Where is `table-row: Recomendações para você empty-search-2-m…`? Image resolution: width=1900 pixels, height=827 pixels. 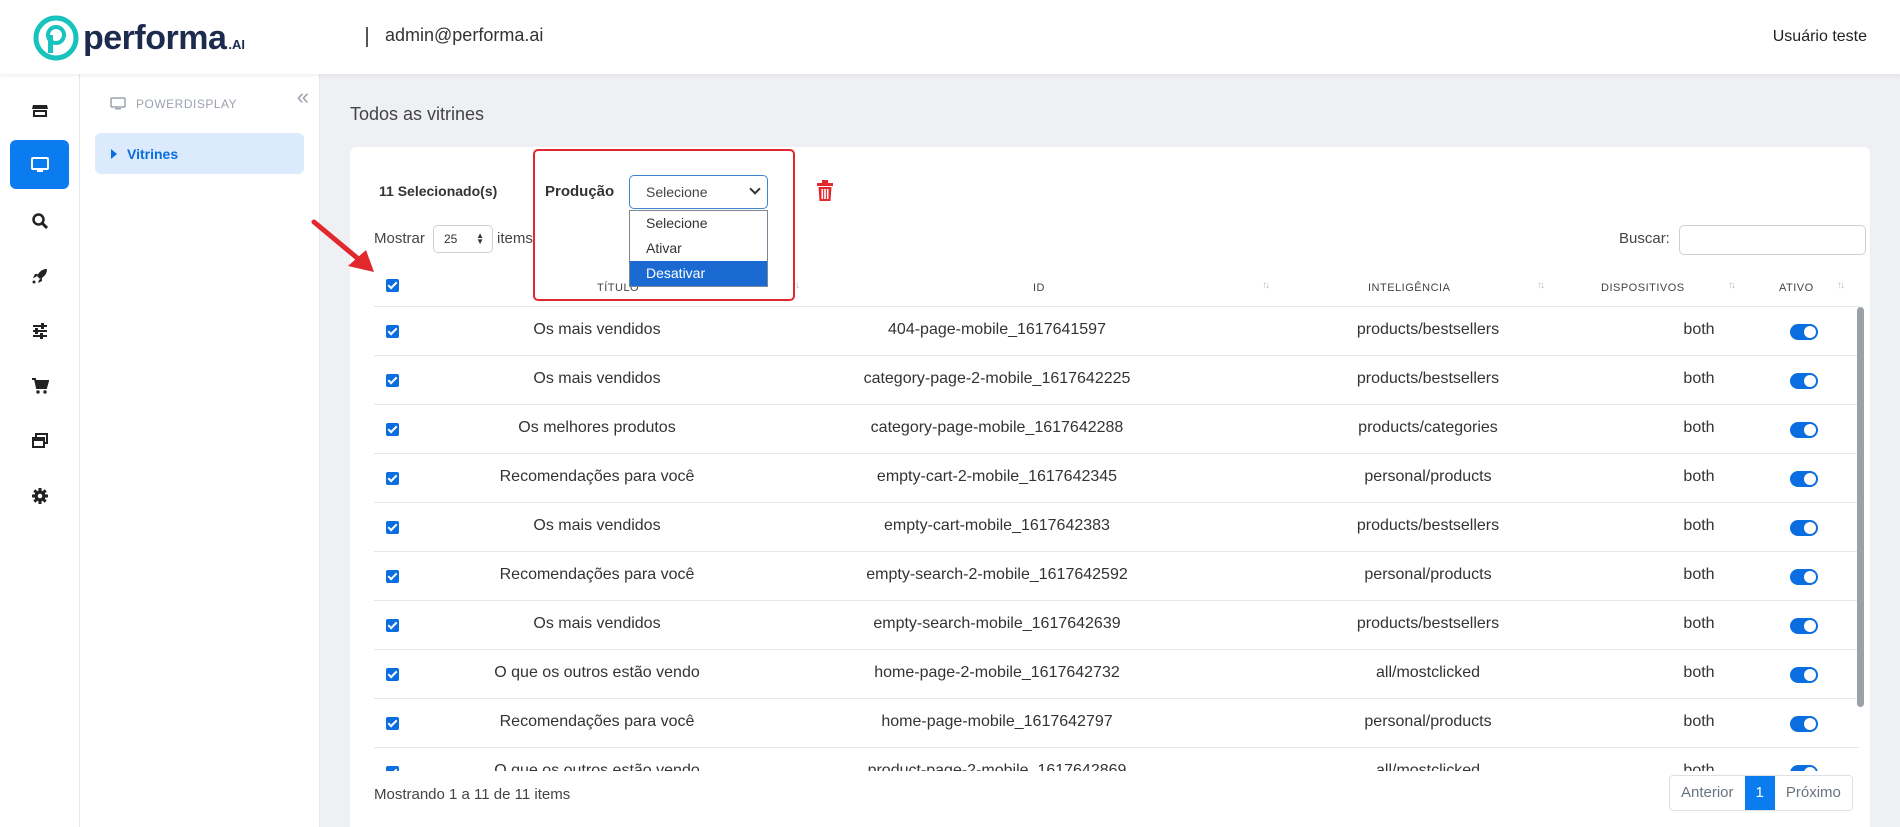
table-row: Recomendações para você empty-search-2-m… is located at coordinates (1116, 576).